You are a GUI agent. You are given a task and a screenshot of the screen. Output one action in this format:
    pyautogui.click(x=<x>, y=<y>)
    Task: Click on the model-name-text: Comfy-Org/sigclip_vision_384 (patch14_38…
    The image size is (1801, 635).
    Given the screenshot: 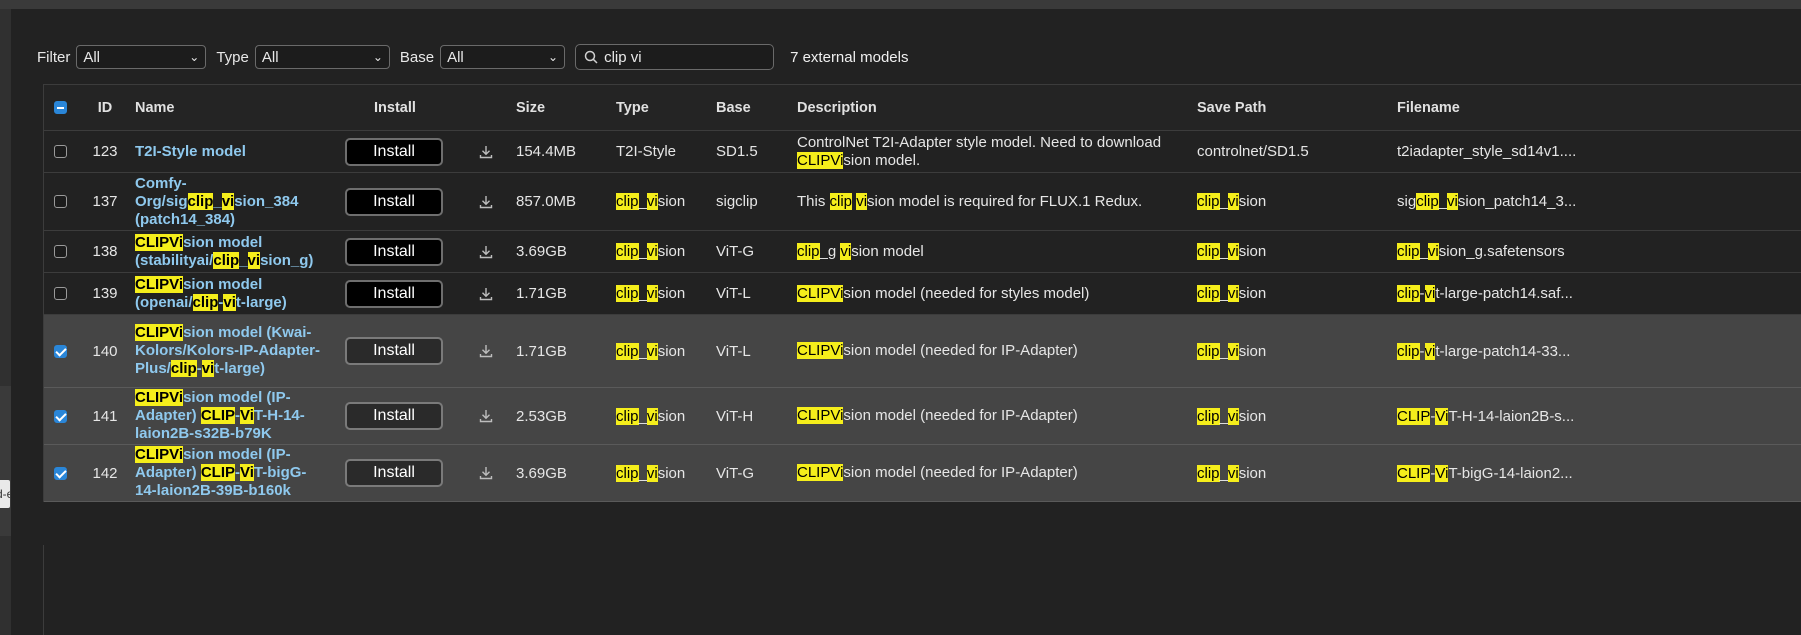 What is the action you would take?
    pyautogui.click(x=230, y=202)
    